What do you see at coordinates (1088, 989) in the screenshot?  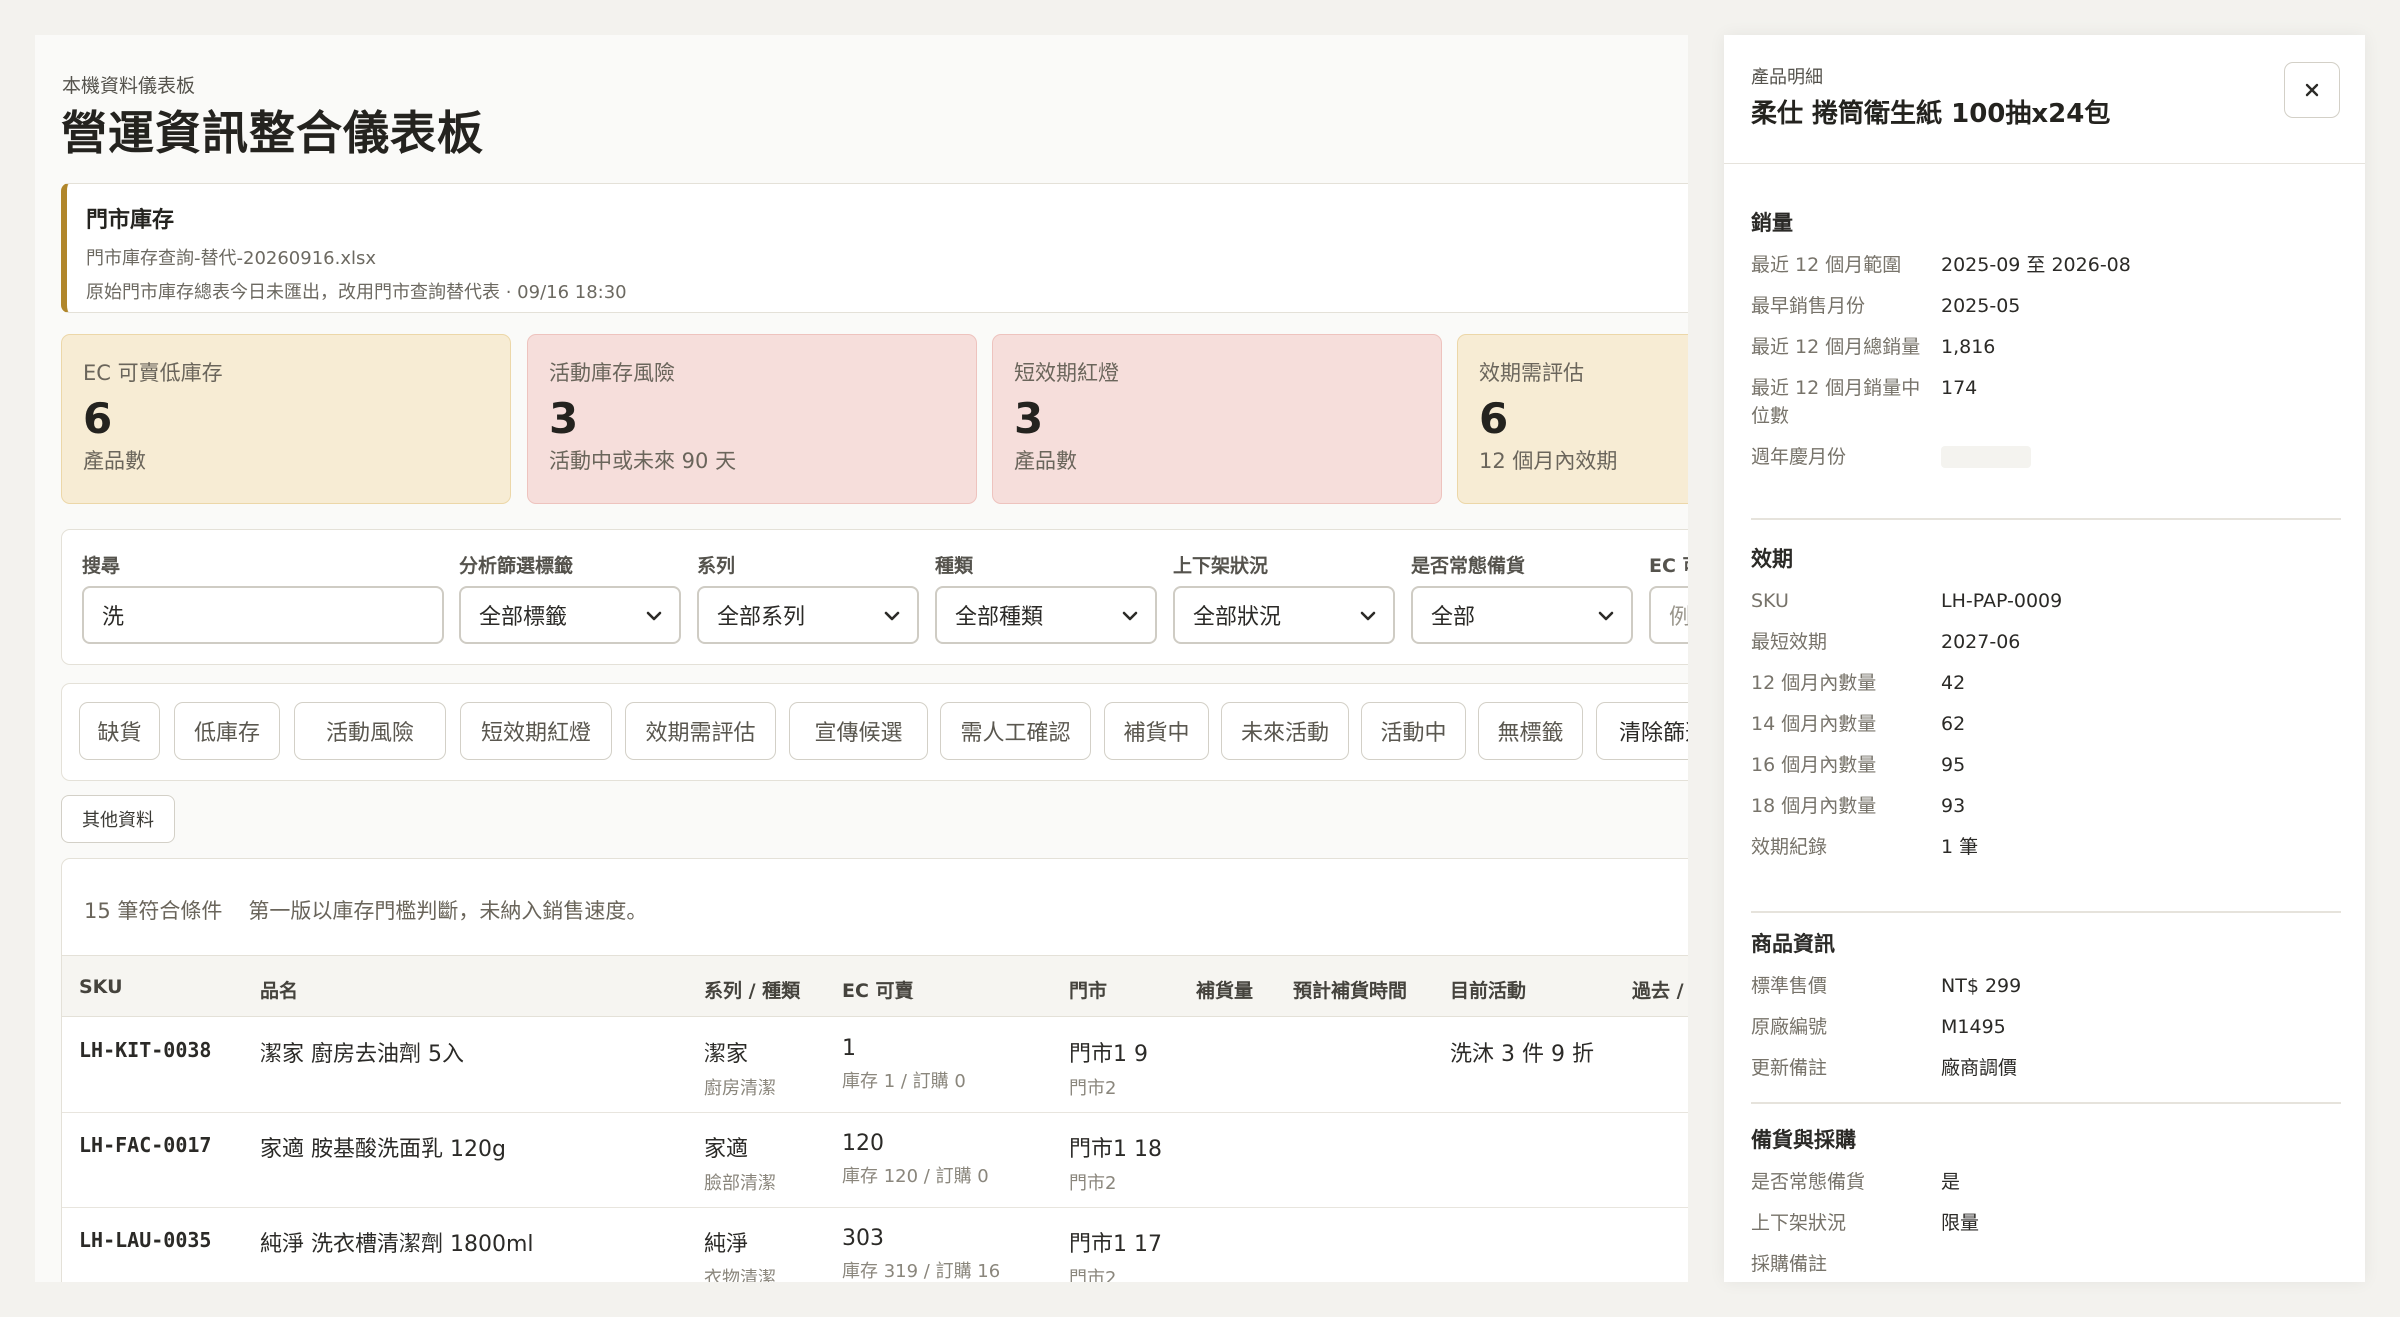 I see `col-store: 門市` at bounding box center [1088, 989].